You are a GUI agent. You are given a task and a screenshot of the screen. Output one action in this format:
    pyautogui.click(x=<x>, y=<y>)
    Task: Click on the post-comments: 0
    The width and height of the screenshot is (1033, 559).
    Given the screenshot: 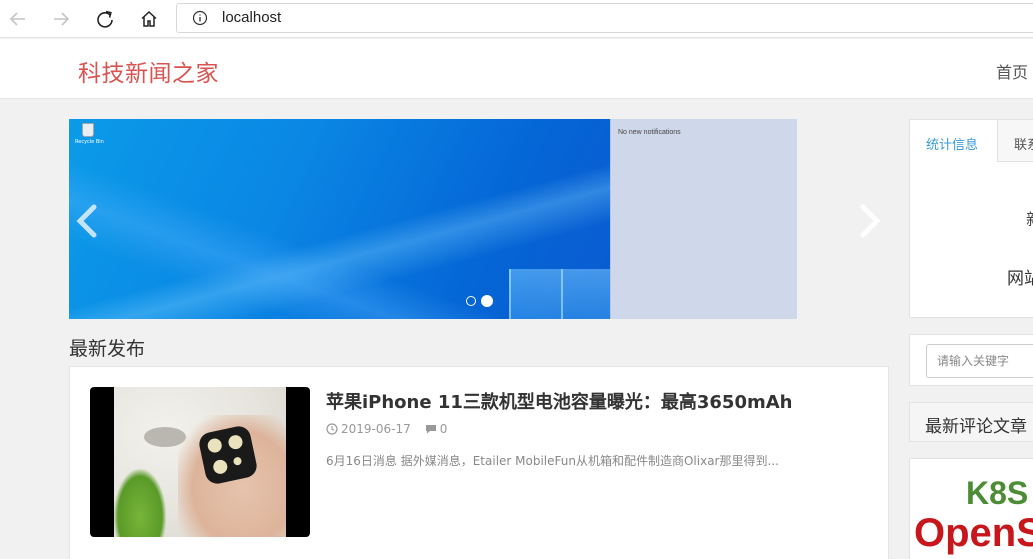 What is the action you would take?
    pyautogui.click(x=436, y=429)
    